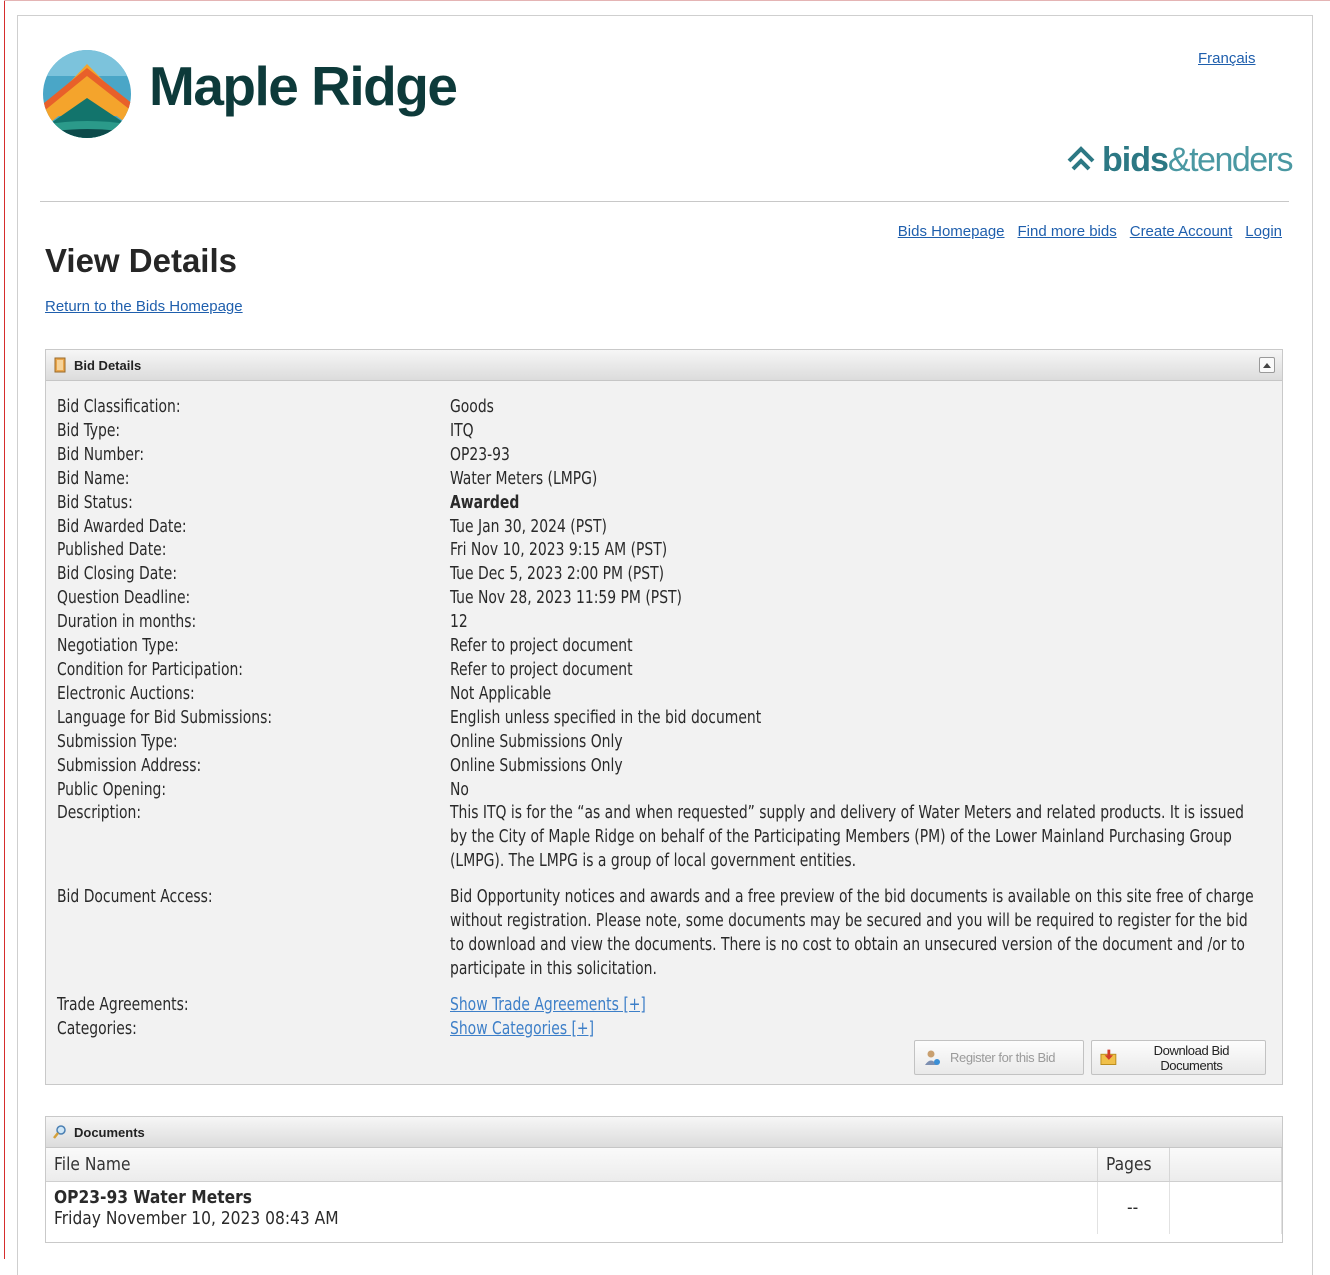 Image resolution: width=1330 pixels, height=1275 pixels. I want to click on detail-value-wrap: Tue Jan 30, 2024 (PST), so click(890, 527).